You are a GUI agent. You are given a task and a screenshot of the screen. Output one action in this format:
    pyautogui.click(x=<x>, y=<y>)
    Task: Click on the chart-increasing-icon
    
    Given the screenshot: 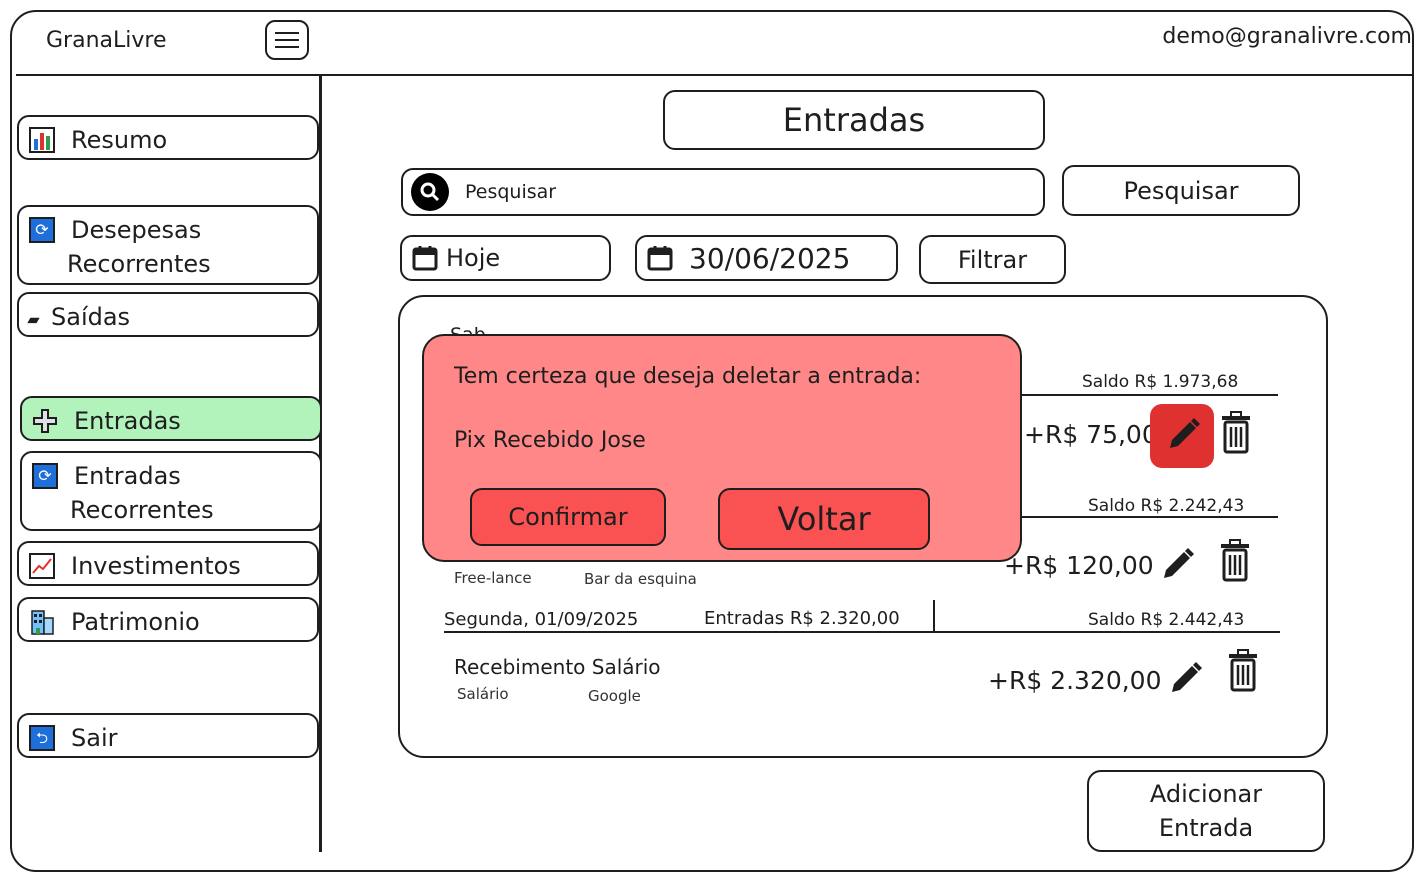 What is the action you would take?
    pyautogui.click(x=42, y=566)
    